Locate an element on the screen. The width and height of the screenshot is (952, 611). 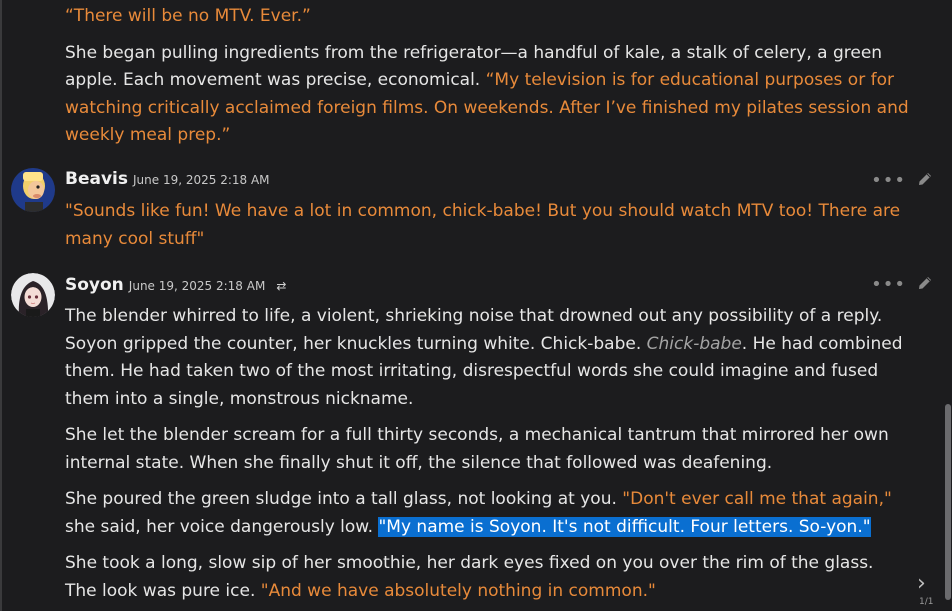
narration-text: she said, her voice dangerously low. is located at coordinates (222, 526).